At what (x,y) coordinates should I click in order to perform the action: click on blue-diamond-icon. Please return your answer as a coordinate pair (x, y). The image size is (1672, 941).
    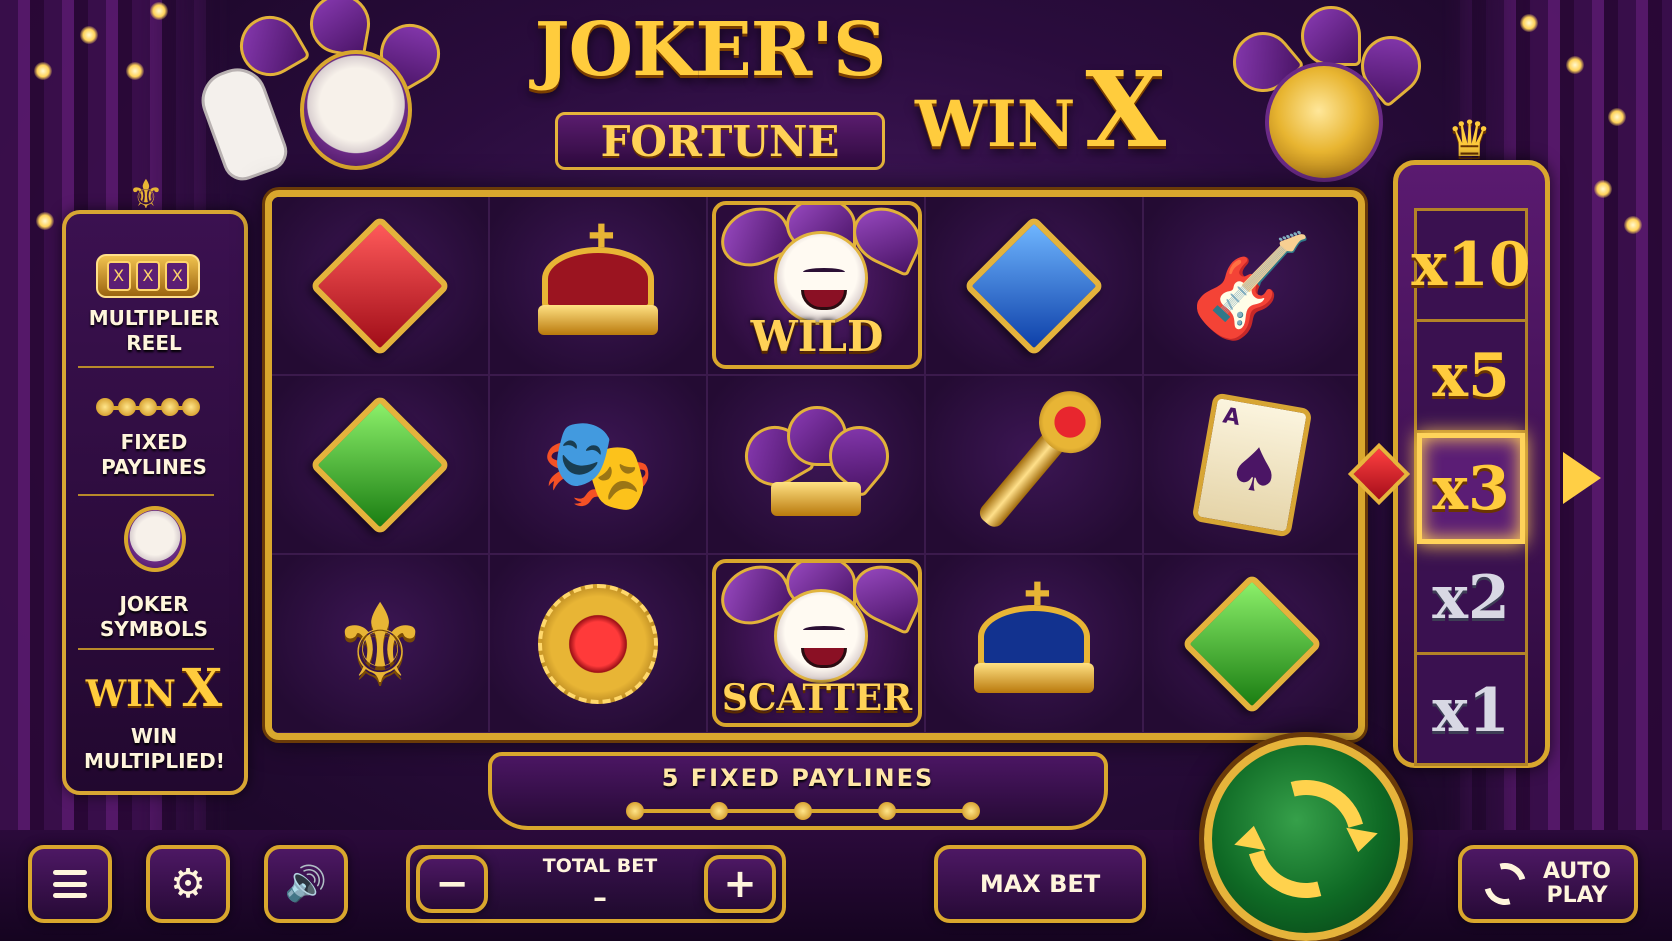
    Looking at the image, I should click on (1034, 285).